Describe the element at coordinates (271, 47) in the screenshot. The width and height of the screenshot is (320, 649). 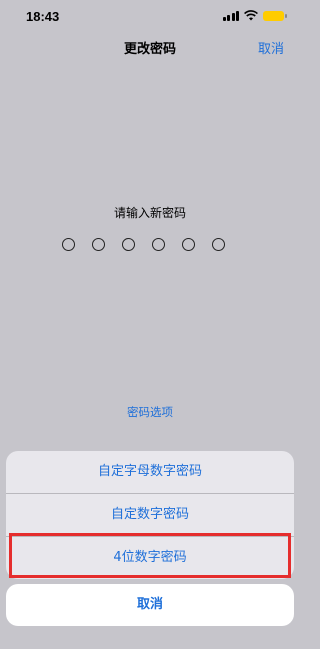
I see `cancel-button: 取消` at that location.